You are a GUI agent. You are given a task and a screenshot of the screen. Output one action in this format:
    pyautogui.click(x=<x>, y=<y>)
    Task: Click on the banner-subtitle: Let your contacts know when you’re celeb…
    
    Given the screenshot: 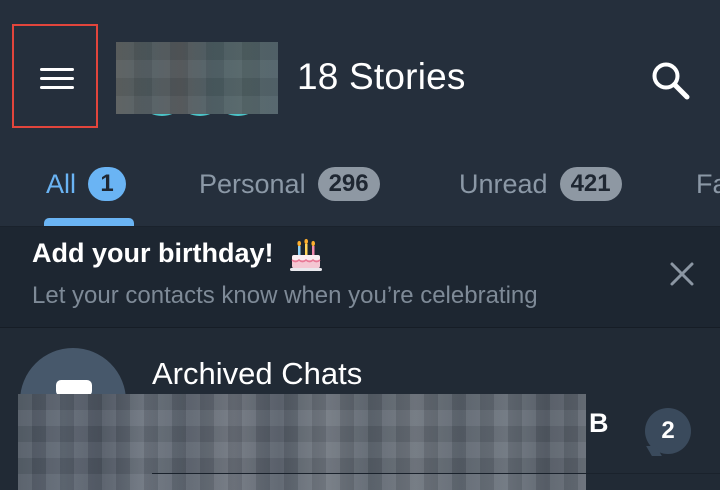 What is the action you would take?
    pyautogui.click(x=285, y=295)
    